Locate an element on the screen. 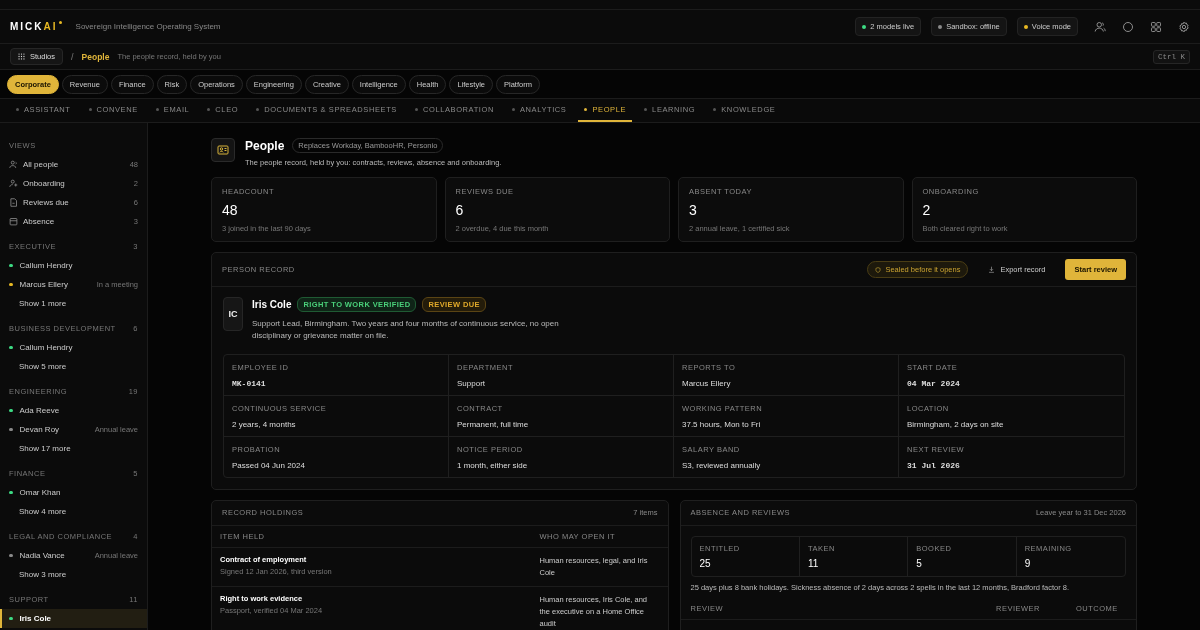 The image size is (1200, 630). person-name: Iris Cole is located at coordinates (272, 304).